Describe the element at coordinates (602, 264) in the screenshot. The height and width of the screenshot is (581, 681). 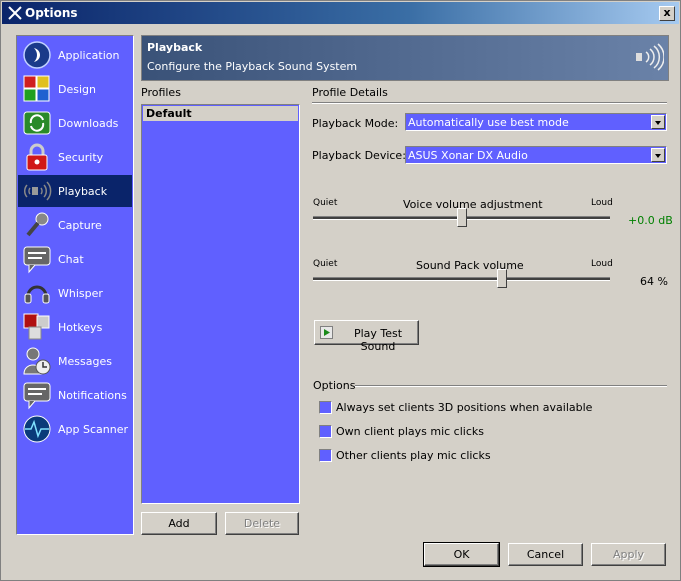
I see `soundpack-loud-label: Loud` at that location.